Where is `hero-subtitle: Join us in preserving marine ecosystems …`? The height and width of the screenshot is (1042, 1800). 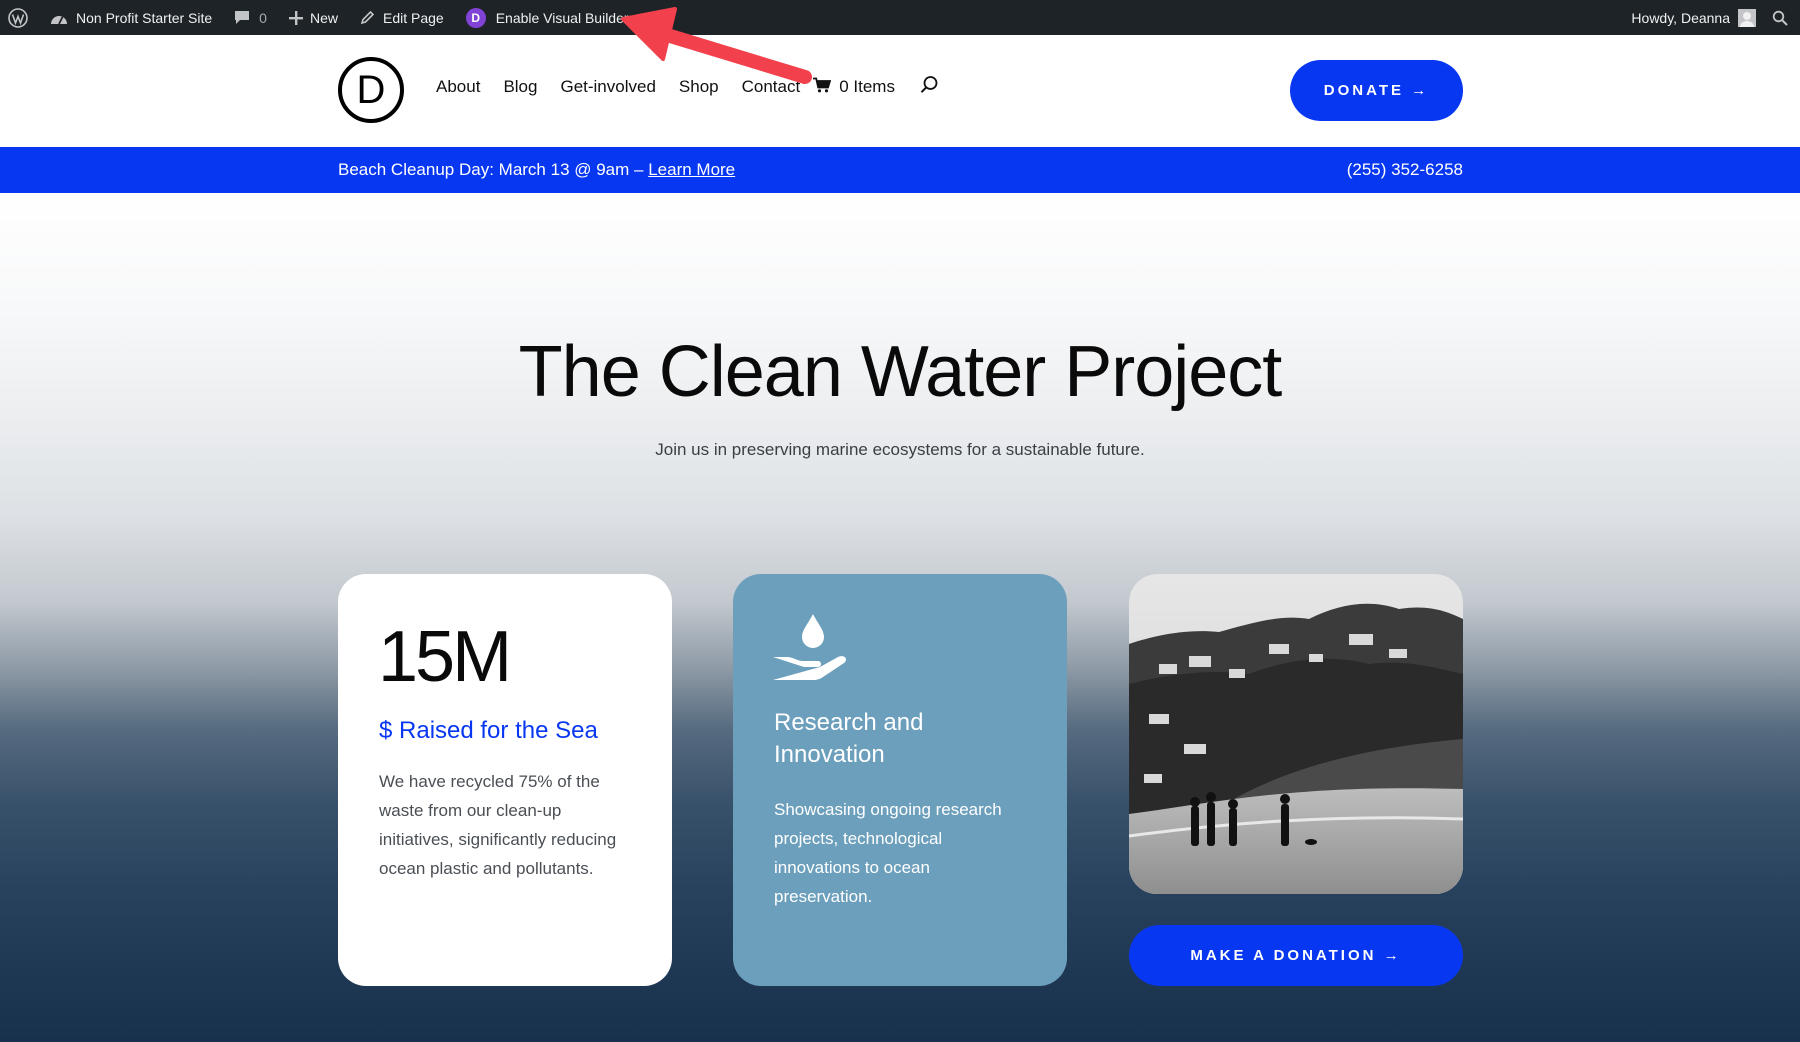
hero-subtitle: Join us in preserving marine ecosystems … is located at coordinates (900, 449).